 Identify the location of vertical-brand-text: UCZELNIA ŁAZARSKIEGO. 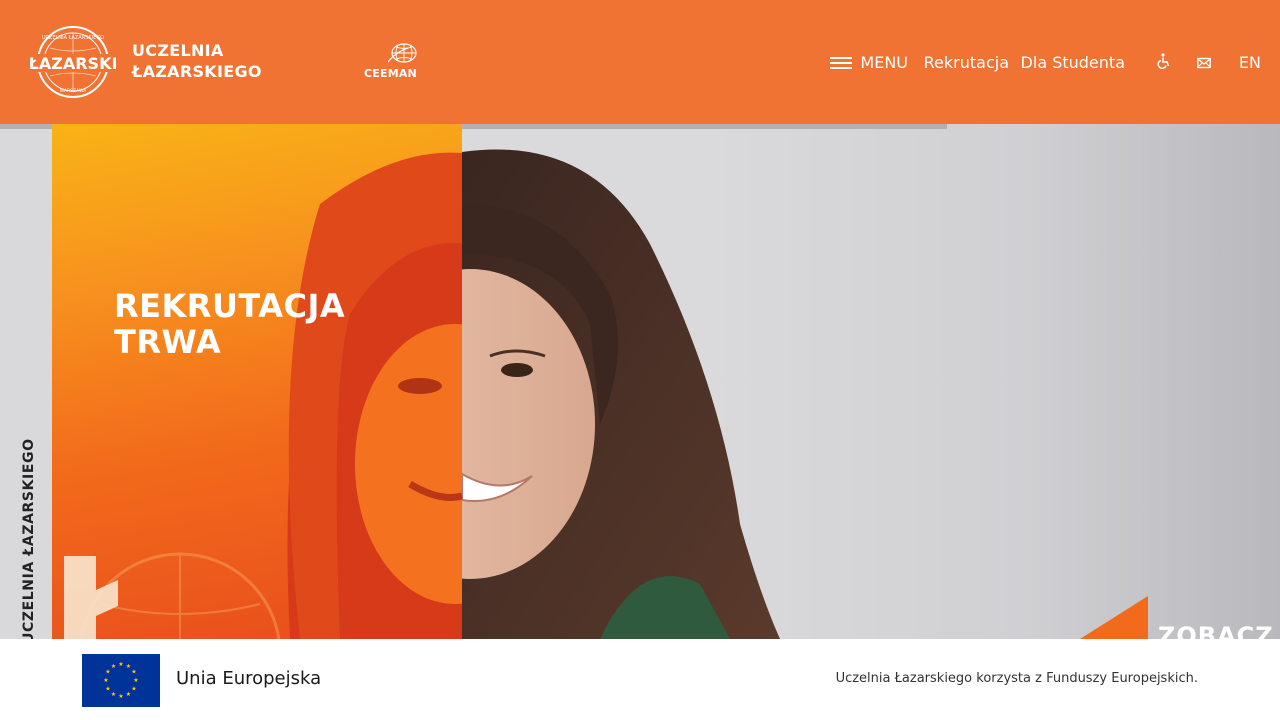
(29, 538).